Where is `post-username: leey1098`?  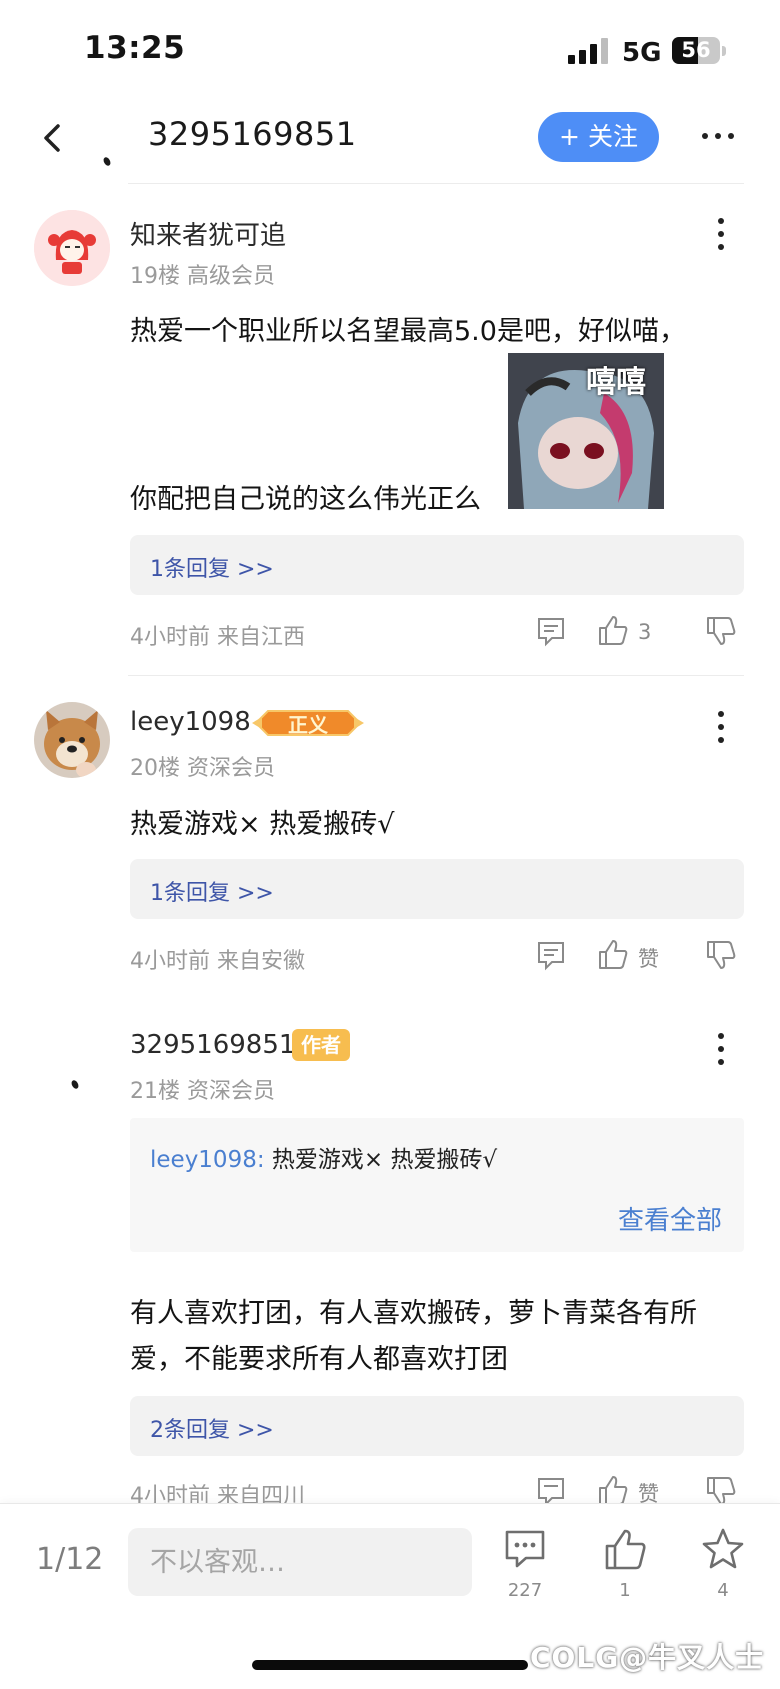 post-username: leey1098 is located at coordinates (190, 722).